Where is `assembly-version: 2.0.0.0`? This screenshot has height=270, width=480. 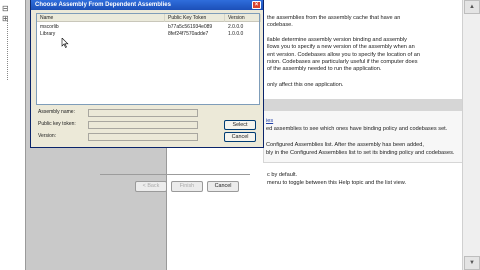 assembly-version: 2.0.0.0 is located at coordinates (236, 27).